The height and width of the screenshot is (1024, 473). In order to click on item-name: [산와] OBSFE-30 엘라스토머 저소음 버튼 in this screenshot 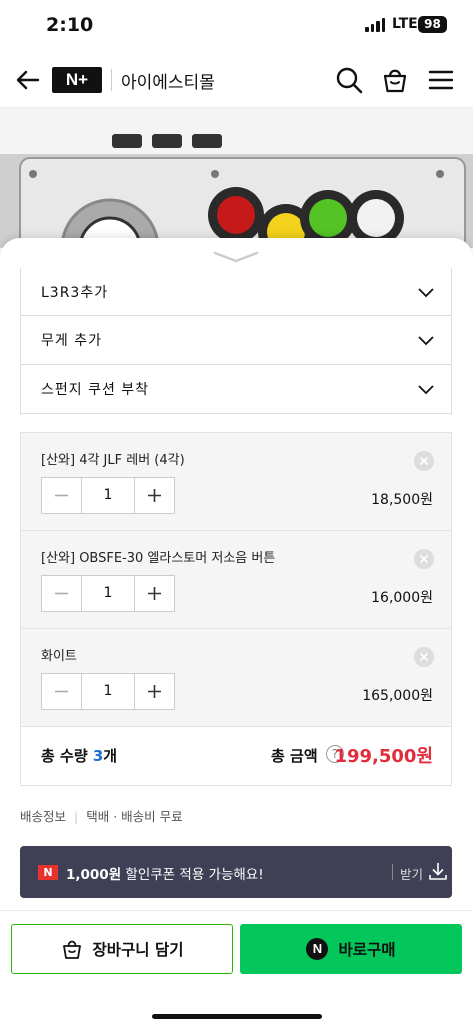, I will do `click(158, 558)`.